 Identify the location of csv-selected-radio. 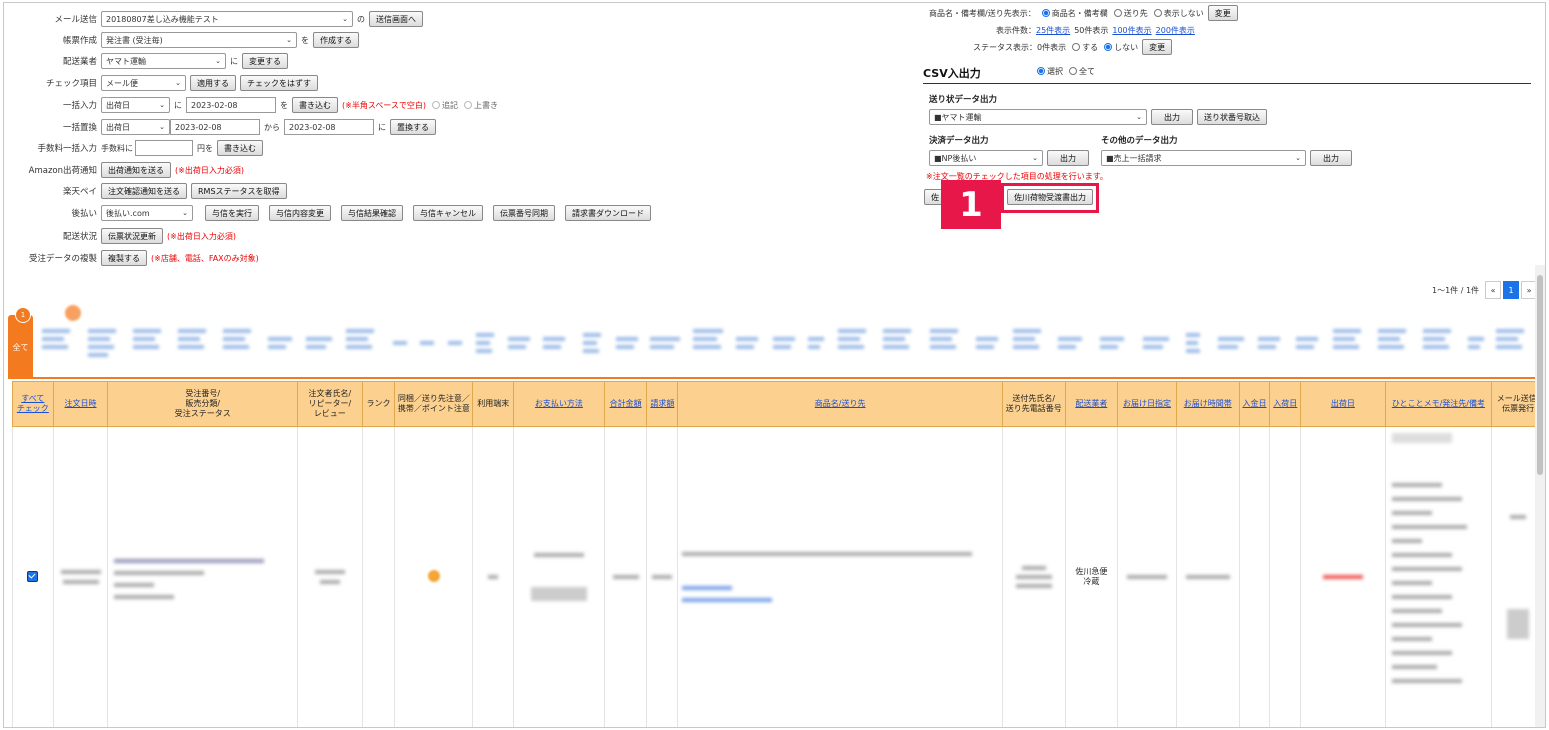
(1041, 71).